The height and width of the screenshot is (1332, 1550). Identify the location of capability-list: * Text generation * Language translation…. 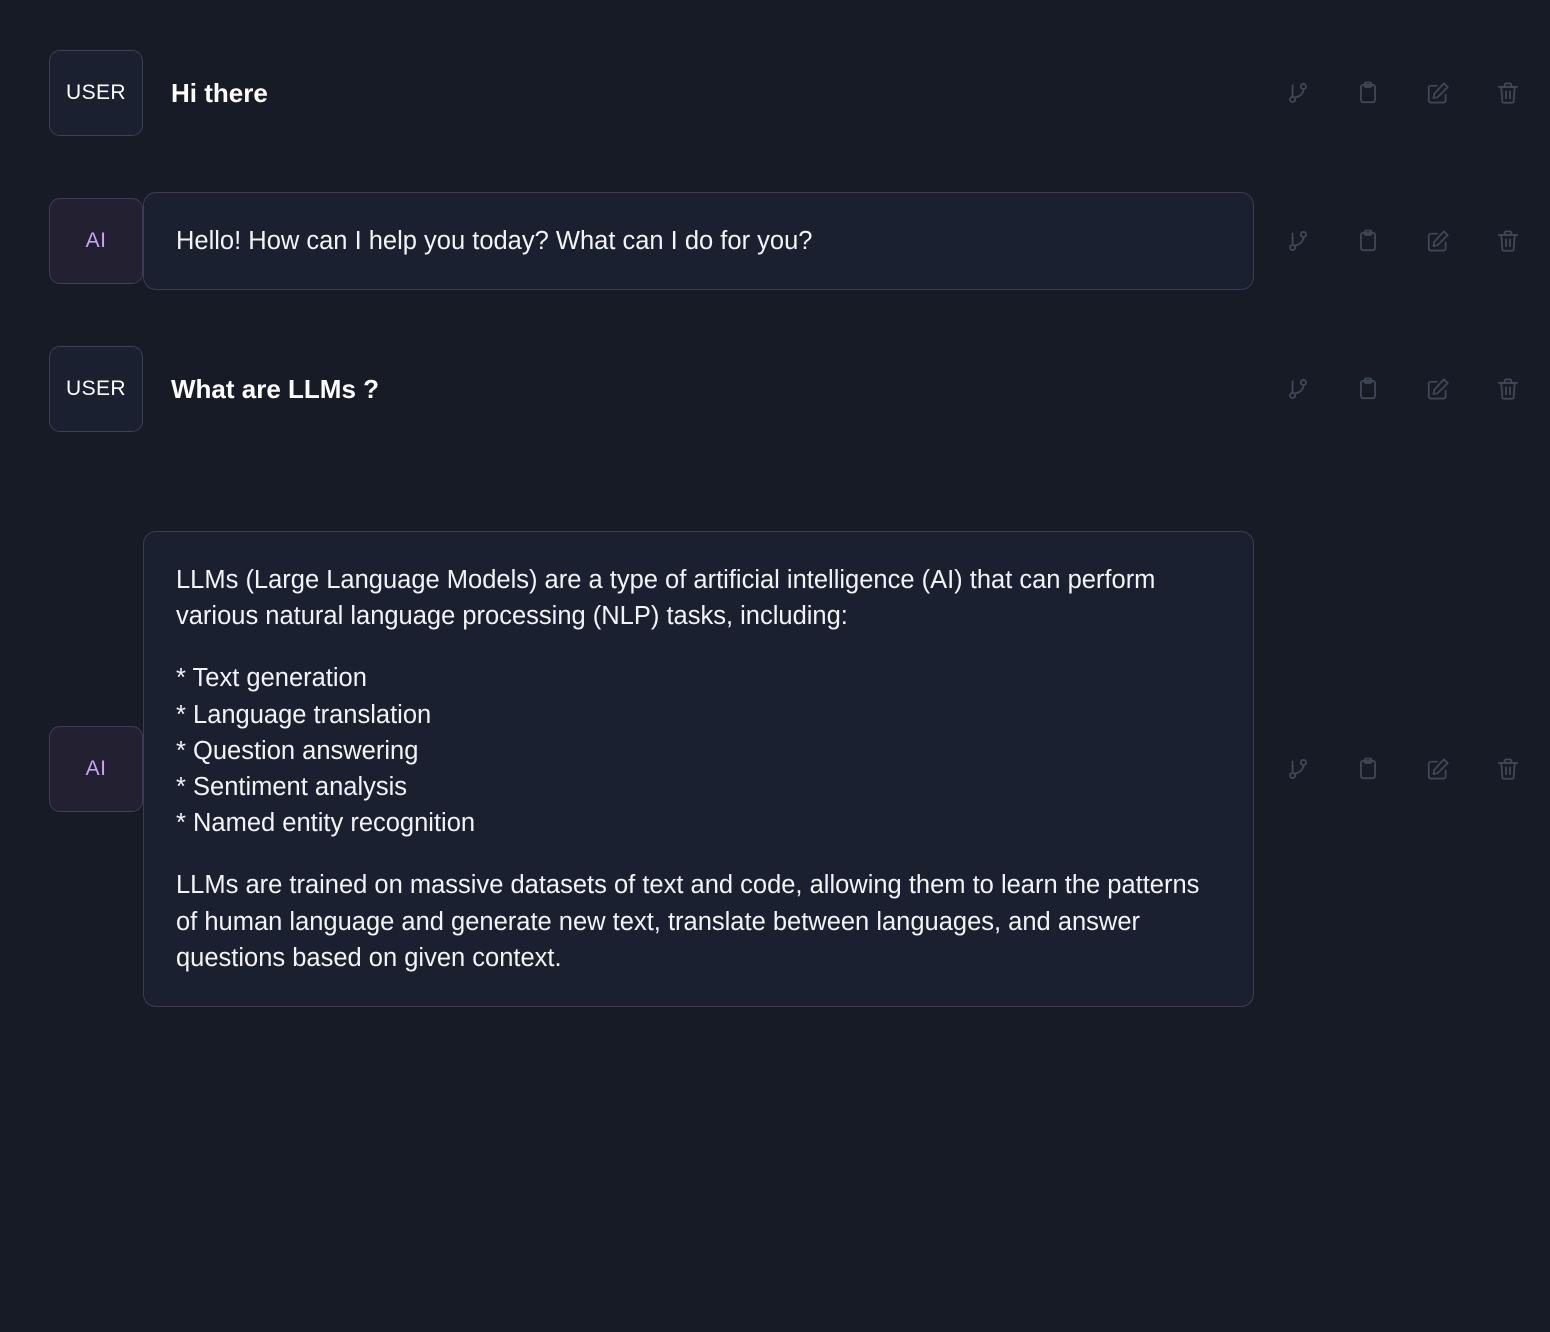
(698, 750).